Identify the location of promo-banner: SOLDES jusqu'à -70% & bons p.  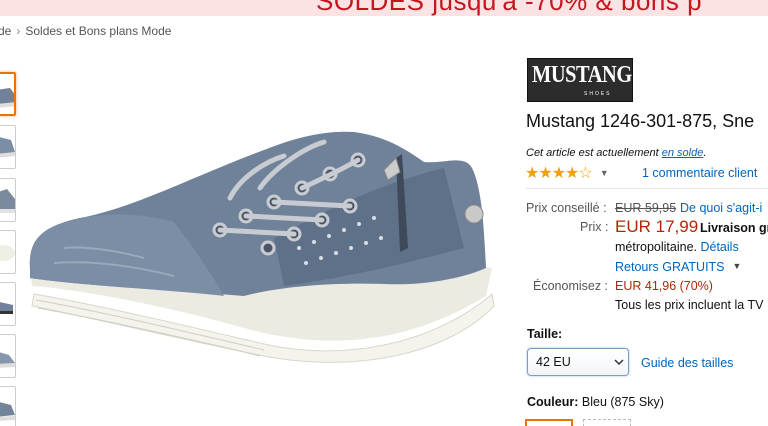
(384, 8).